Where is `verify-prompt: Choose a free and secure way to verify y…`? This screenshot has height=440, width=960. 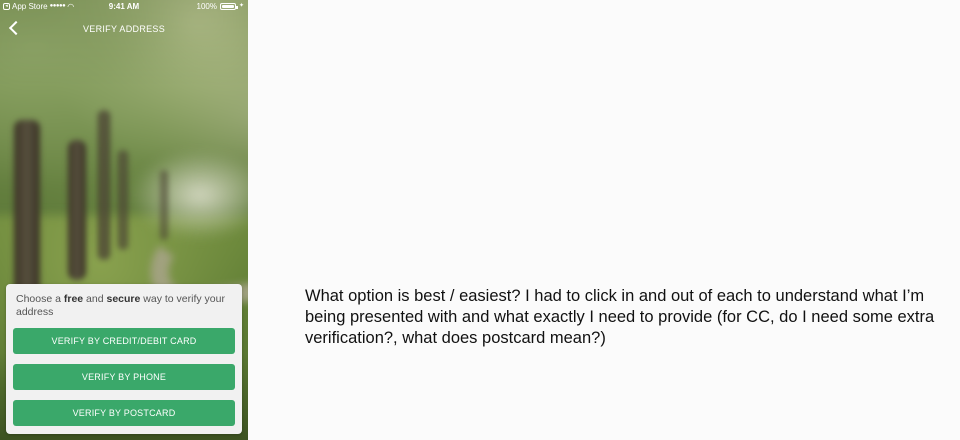 verify-prompt: Choose a free and secure way to verify y… is located at coordinates (126, 306).